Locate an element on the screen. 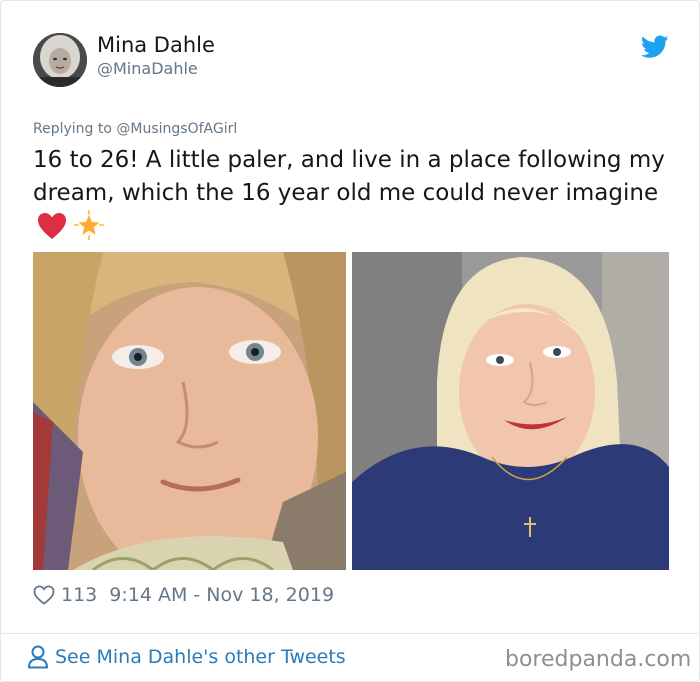 This screenshot has height=682, width=700. tweet-meta: 113 9:14 AM - Nov 18, 2019 is located at coordinates (183, 595).